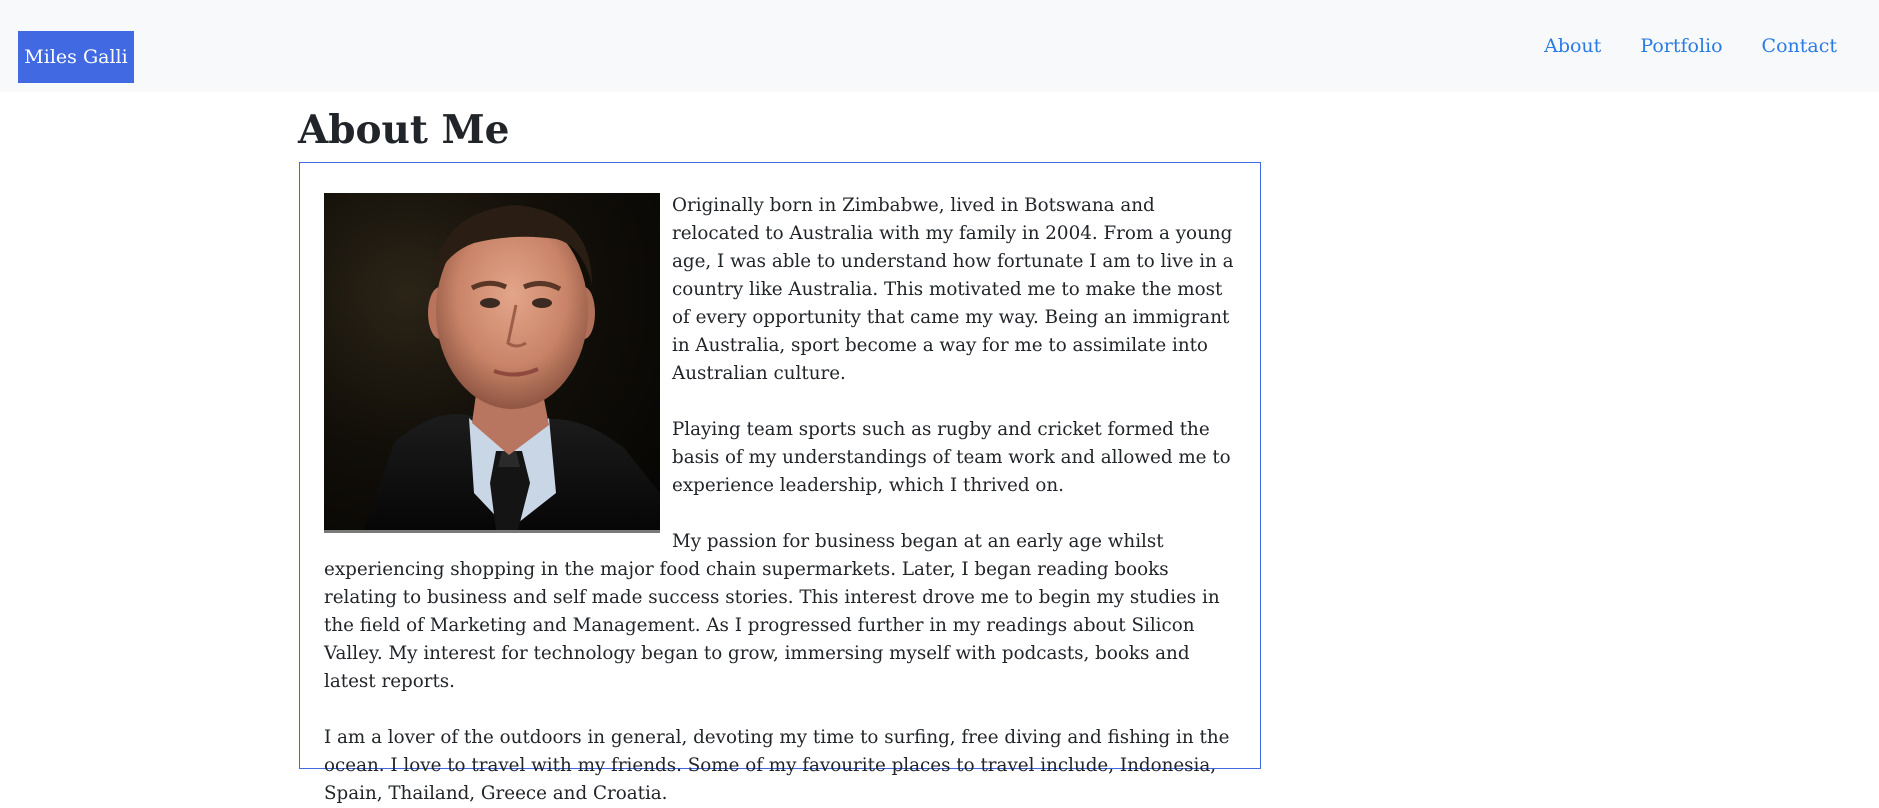 This screenshot has width=1879, height=808. Describe the element at coordinates (492, 363) in the screenshot. I see `profile-photo` at that location.